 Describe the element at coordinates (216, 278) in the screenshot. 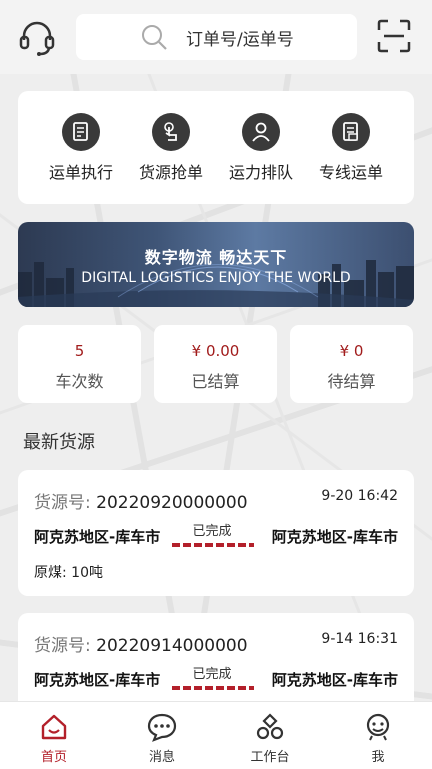

I see `banner-subtitle: DIGITAL LOGISTICS ENJOY THE WORLD` at that location.